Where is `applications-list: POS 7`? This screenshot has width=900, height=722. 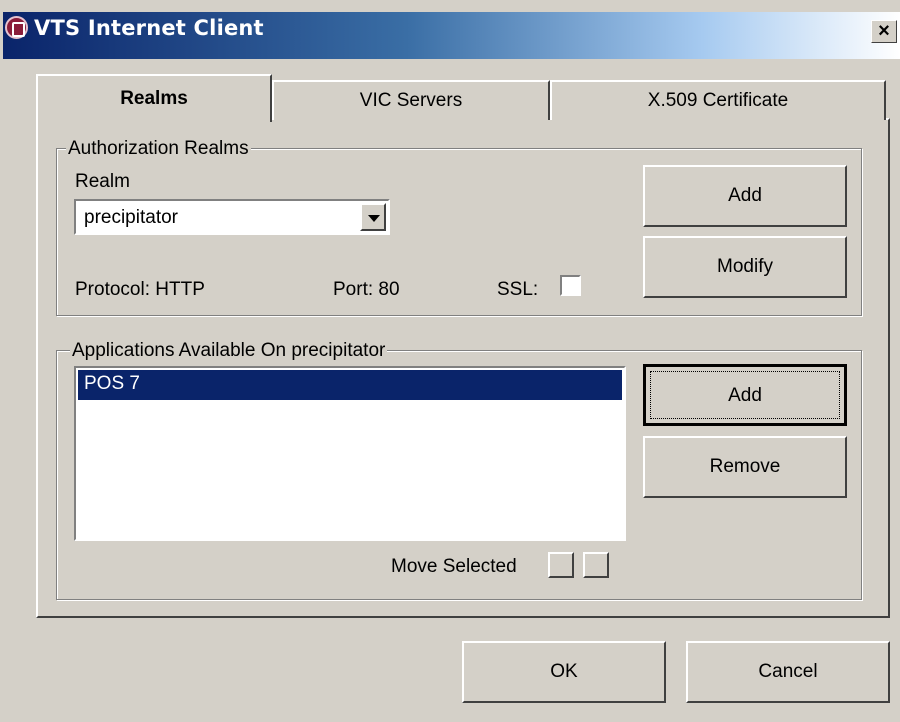
applications-list: POS 7 is located at coordinates (350, 453).